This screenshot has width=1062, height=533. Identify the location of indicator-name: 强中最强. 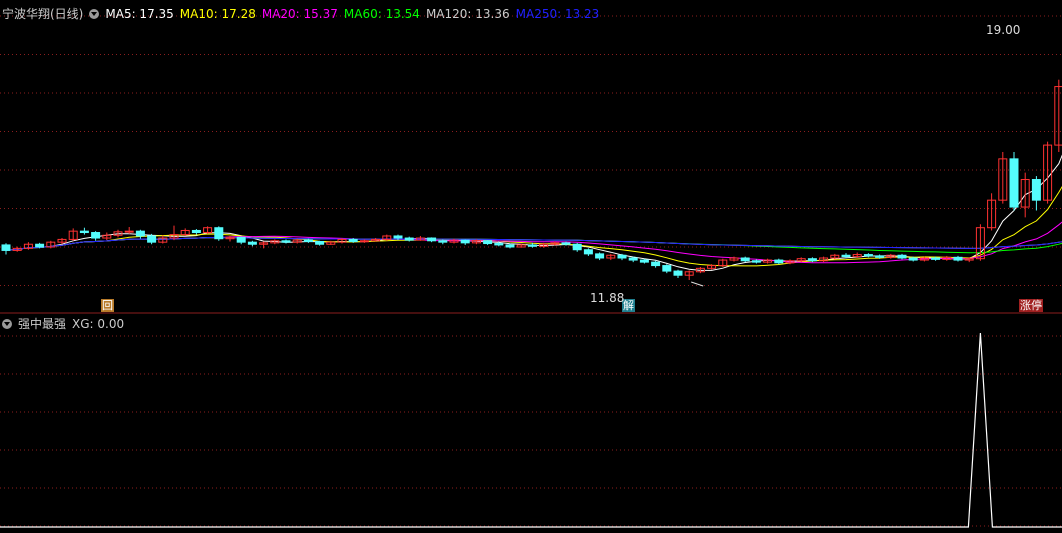
(42, 324).